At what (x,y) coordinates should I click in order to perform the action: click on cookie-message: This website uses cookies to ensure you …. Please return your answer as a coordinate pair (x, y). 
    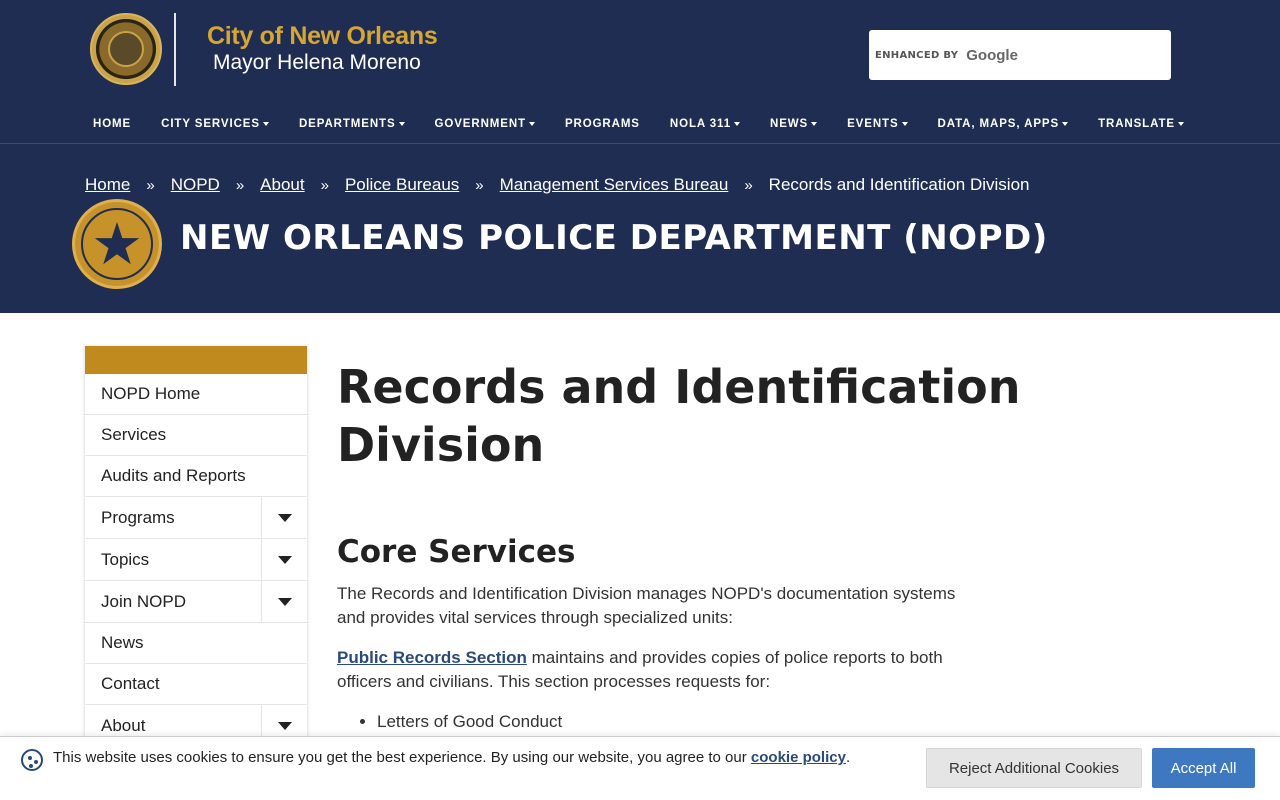
    Looking at the image, I should click on (453, 758).